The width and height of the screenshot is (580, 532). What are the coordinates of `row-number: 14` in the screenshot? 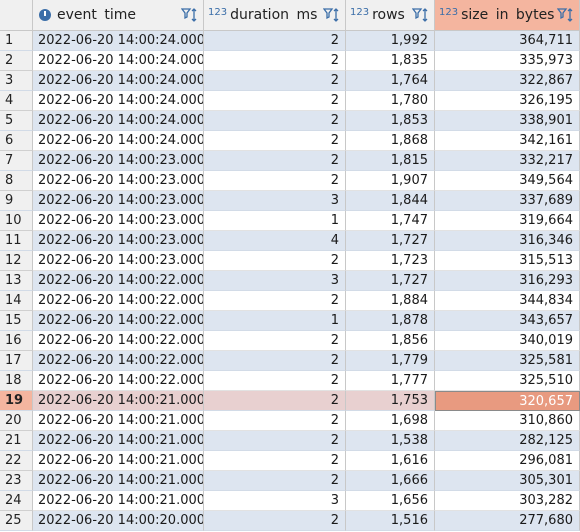 It's located at (16, 301).